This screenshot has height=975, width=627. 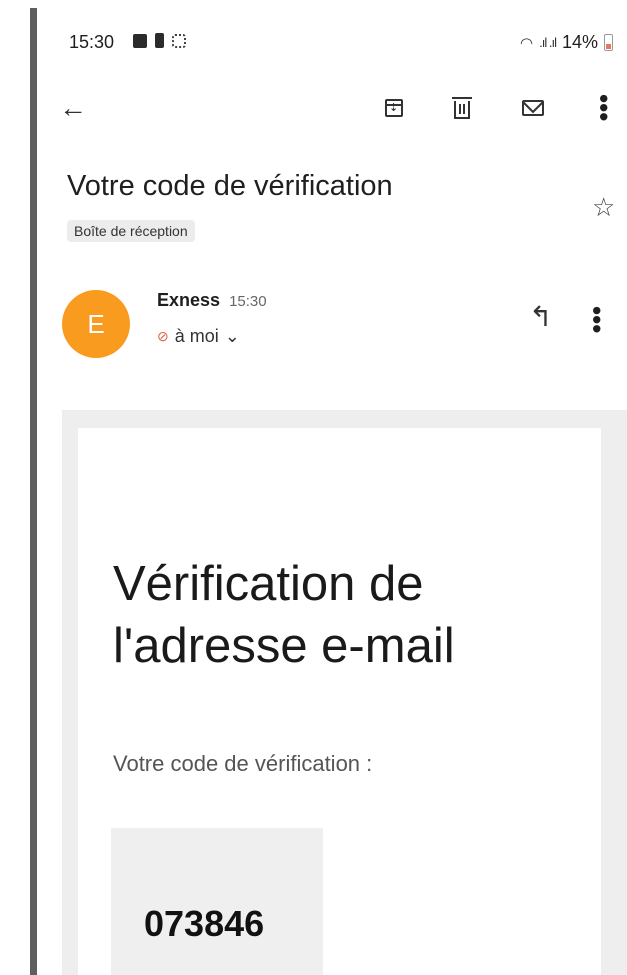 I want to click on more-options-button: •••, so click(x=604, y=108).